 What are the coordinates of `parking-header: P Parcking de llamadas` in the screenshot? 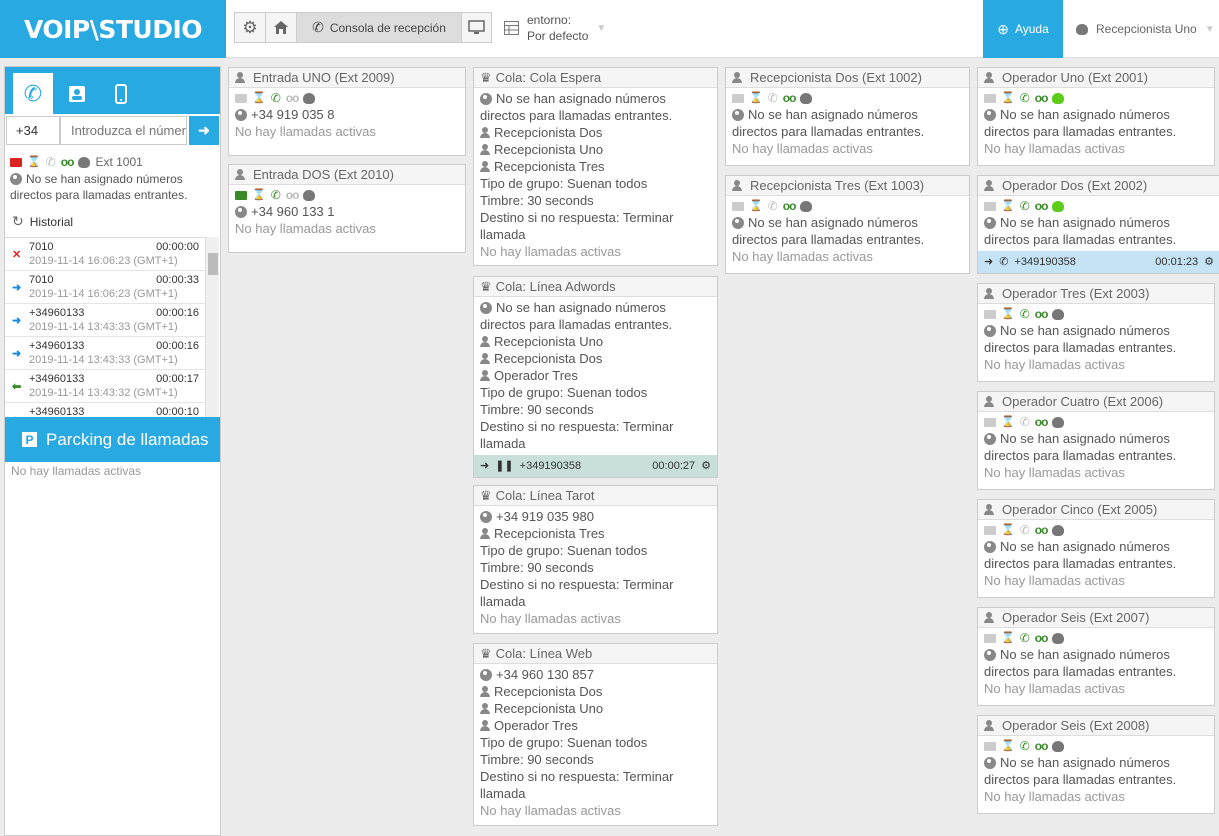 It's located at (112, 439).